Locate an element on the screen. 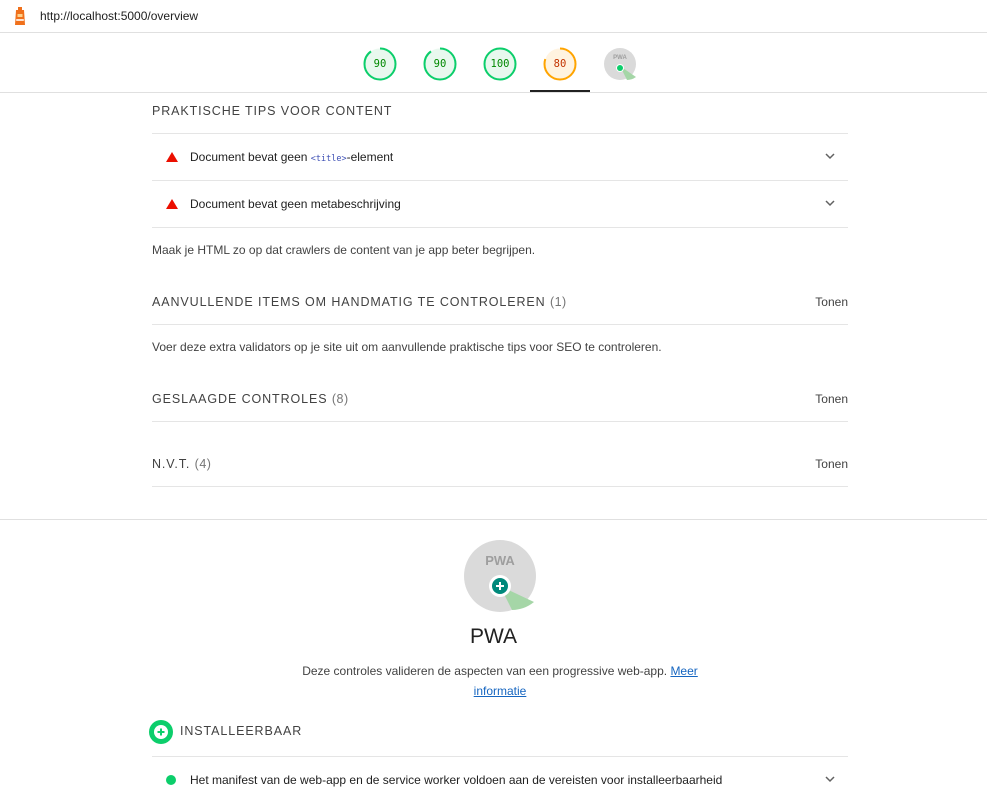 The image size is (987, 803). installable-icon is located at coordinates (161, 732).